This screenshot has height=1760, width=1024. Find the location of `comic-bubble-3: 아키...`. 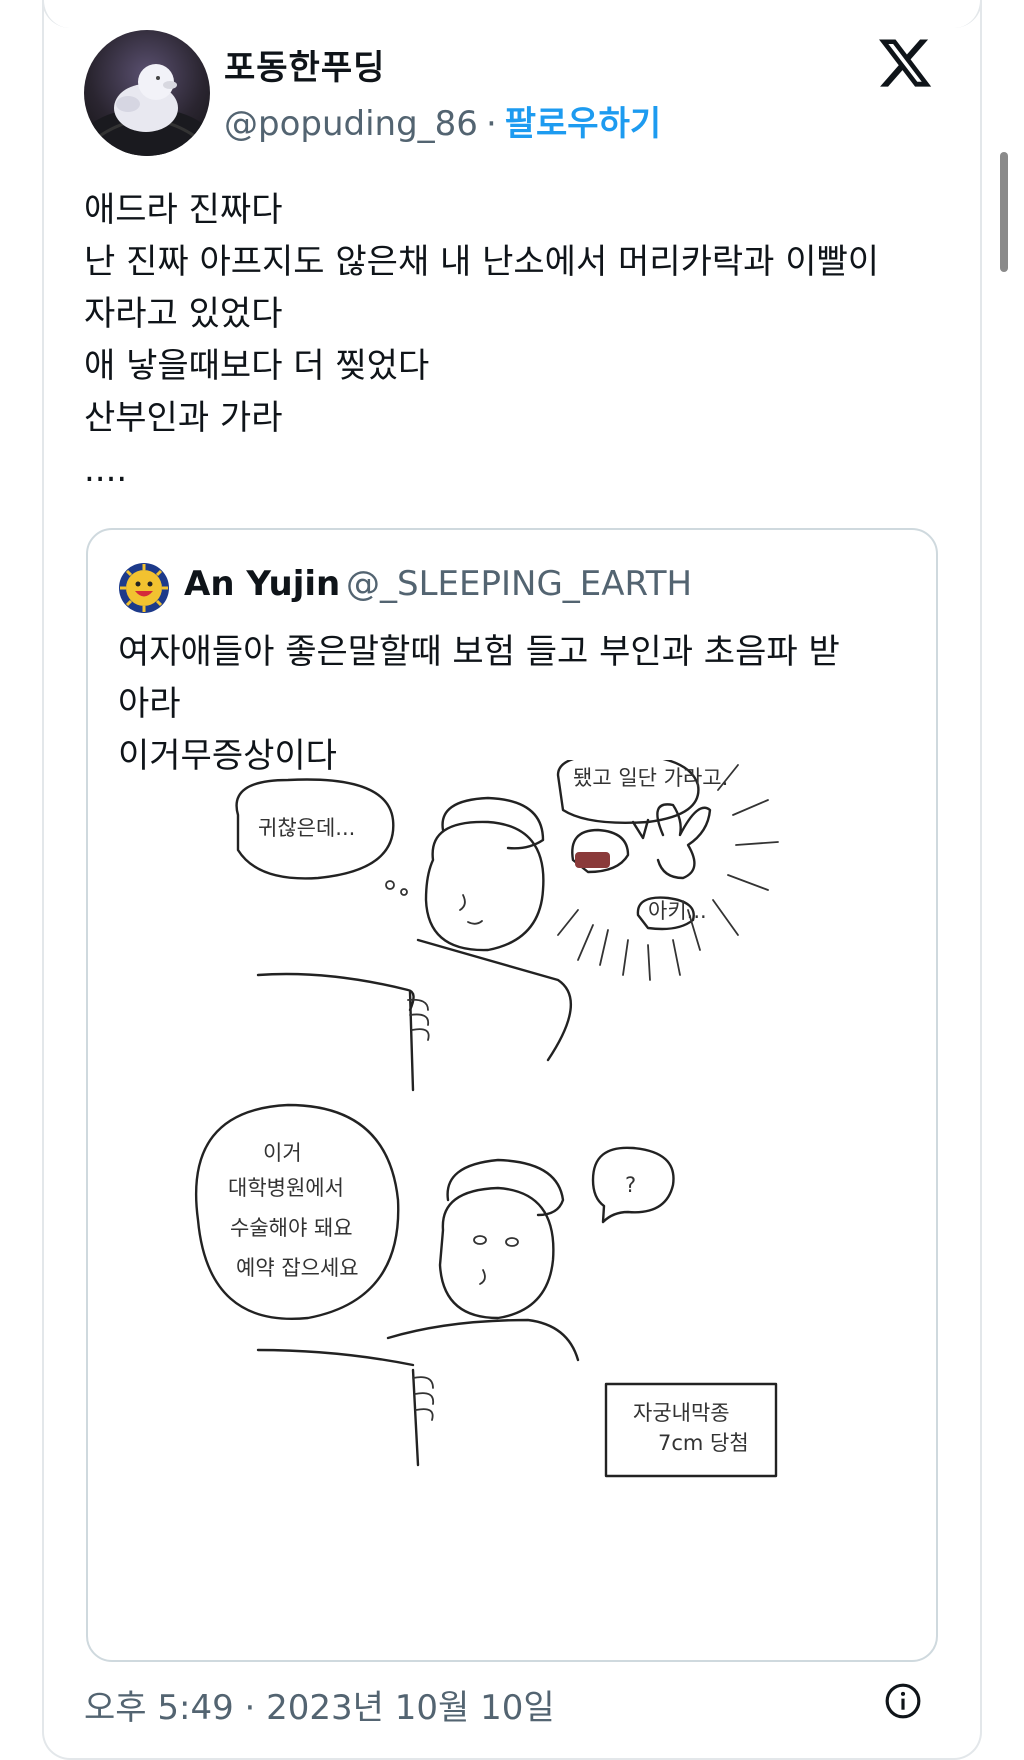

comic-bubble-3: 아키... is located at coordinates (677, 911).